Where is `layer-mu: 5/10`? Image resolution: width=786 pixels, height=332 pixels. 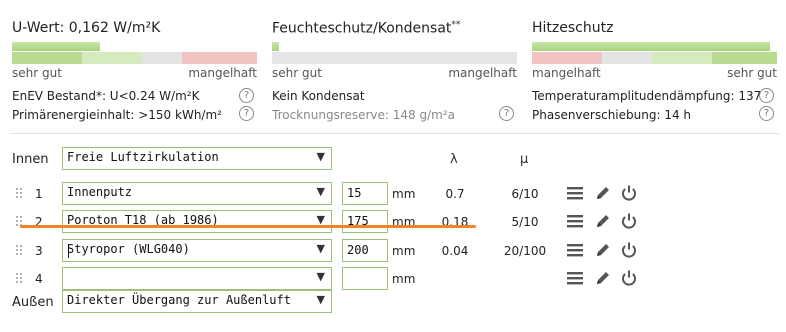
layer-mu: 5/10 is located at coordinates (525, 222).